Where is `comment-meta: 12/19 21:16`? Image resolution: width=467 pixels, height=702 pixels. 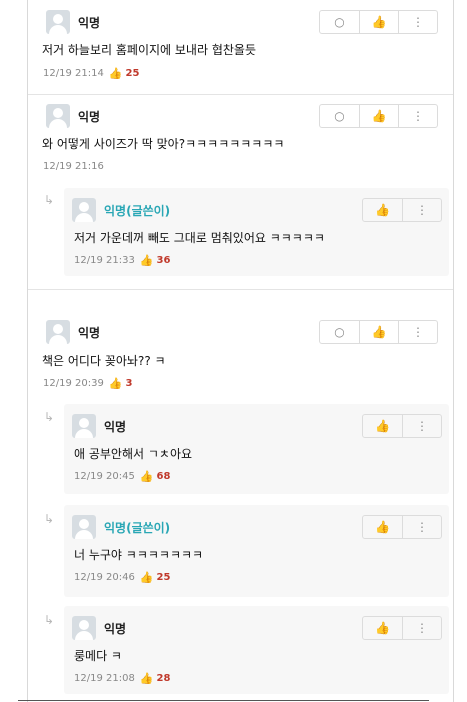
comment-meta: 12/19 21:16 is located at coordinates (73, 166).